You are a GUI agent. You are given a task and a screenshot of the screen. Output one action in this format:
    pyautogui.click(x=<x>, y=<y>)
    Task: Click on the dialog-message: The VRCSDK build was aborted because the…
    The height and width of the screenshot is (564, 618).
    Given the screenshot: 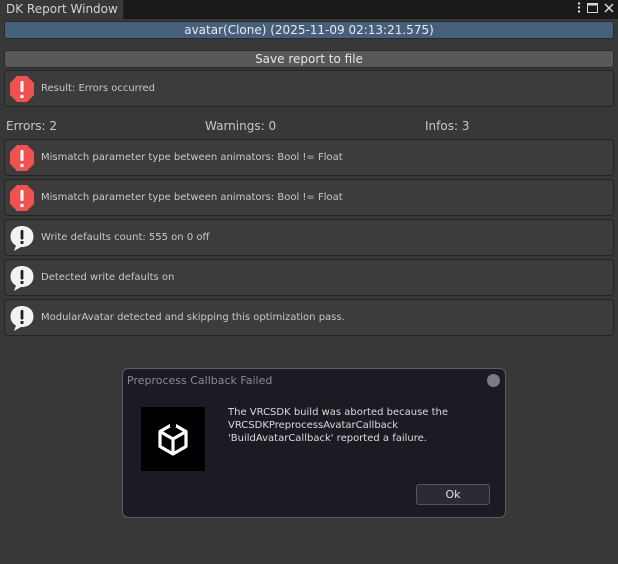 What is the action you would take?
    pyautogui.click(x=348, y=425)
    